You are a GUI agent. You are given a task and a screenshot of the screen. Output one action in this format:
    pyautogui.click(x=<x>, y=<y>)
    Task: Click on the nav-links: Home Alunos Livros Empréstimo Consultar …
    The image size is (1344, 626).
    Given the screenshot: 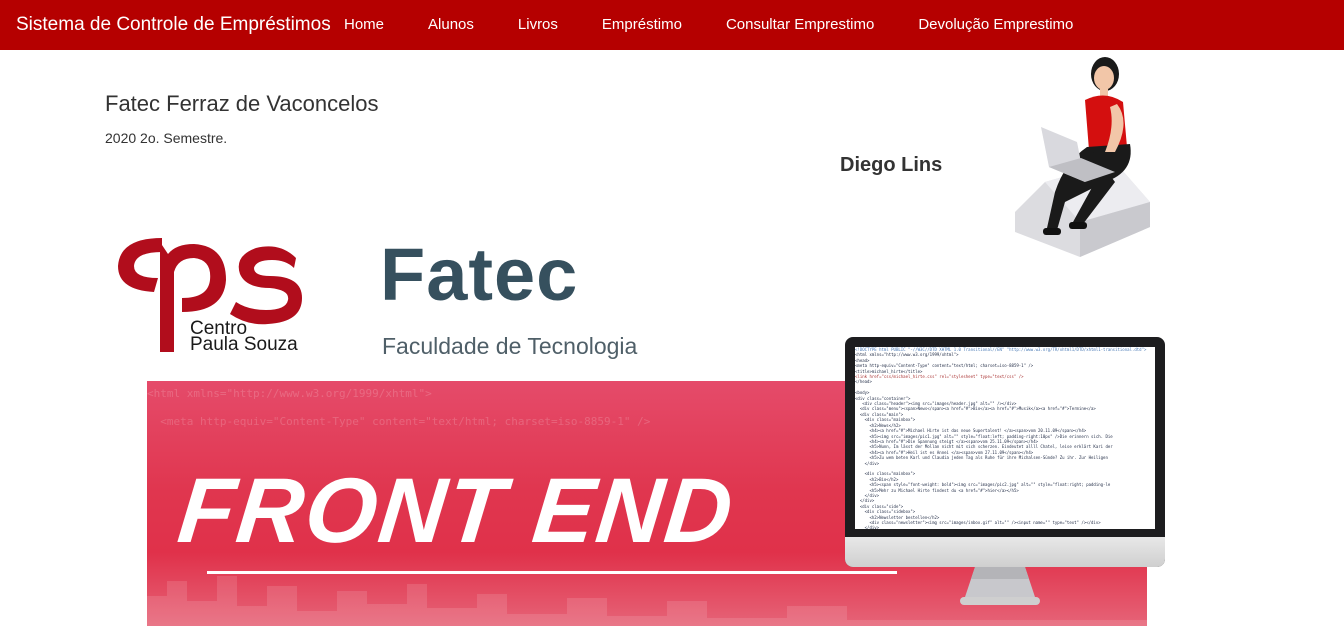 What is the action you would take?
    pyautogui.click(x=716, y=24)
    